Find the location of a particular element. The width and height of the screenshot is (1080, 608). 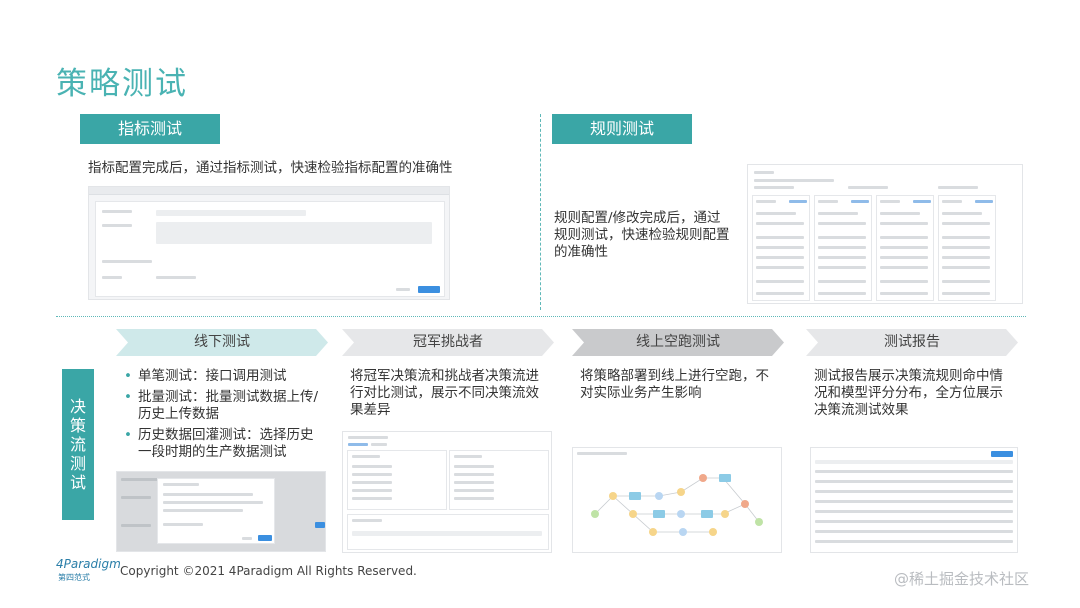

vertical-divider is located at coordinates (540, 212).